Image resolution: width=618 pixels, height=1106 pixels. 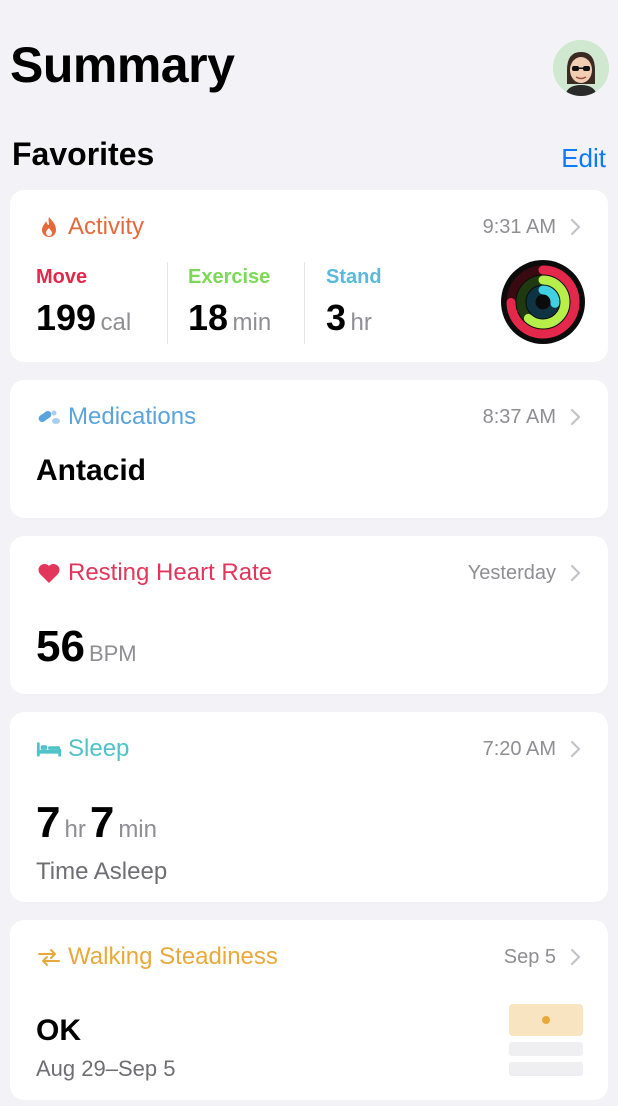 What do you see at coordinates (137, 829) in the screenshot?
I see `sleep-minutes-unit: min` at bounding box center [137, 829].